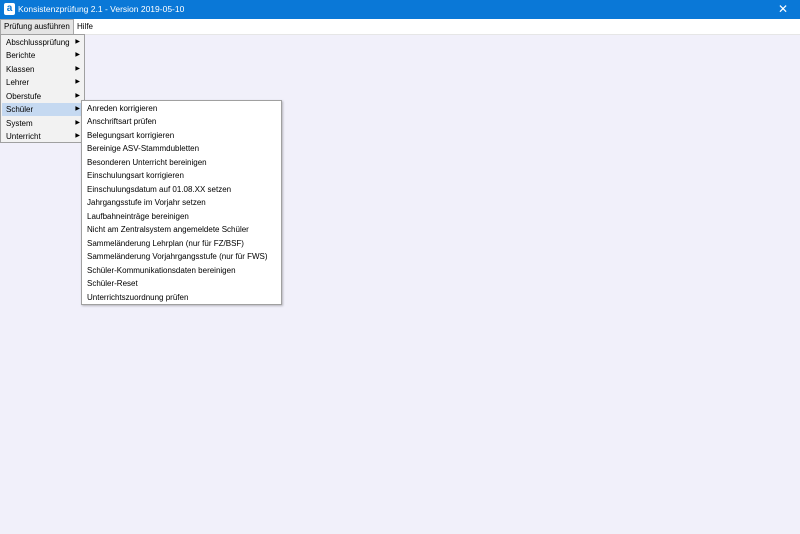 Image resolution: width=800 pixels, height=534 pixels. I want to click on menu-item-label: Lehrer, so click(18, 82).